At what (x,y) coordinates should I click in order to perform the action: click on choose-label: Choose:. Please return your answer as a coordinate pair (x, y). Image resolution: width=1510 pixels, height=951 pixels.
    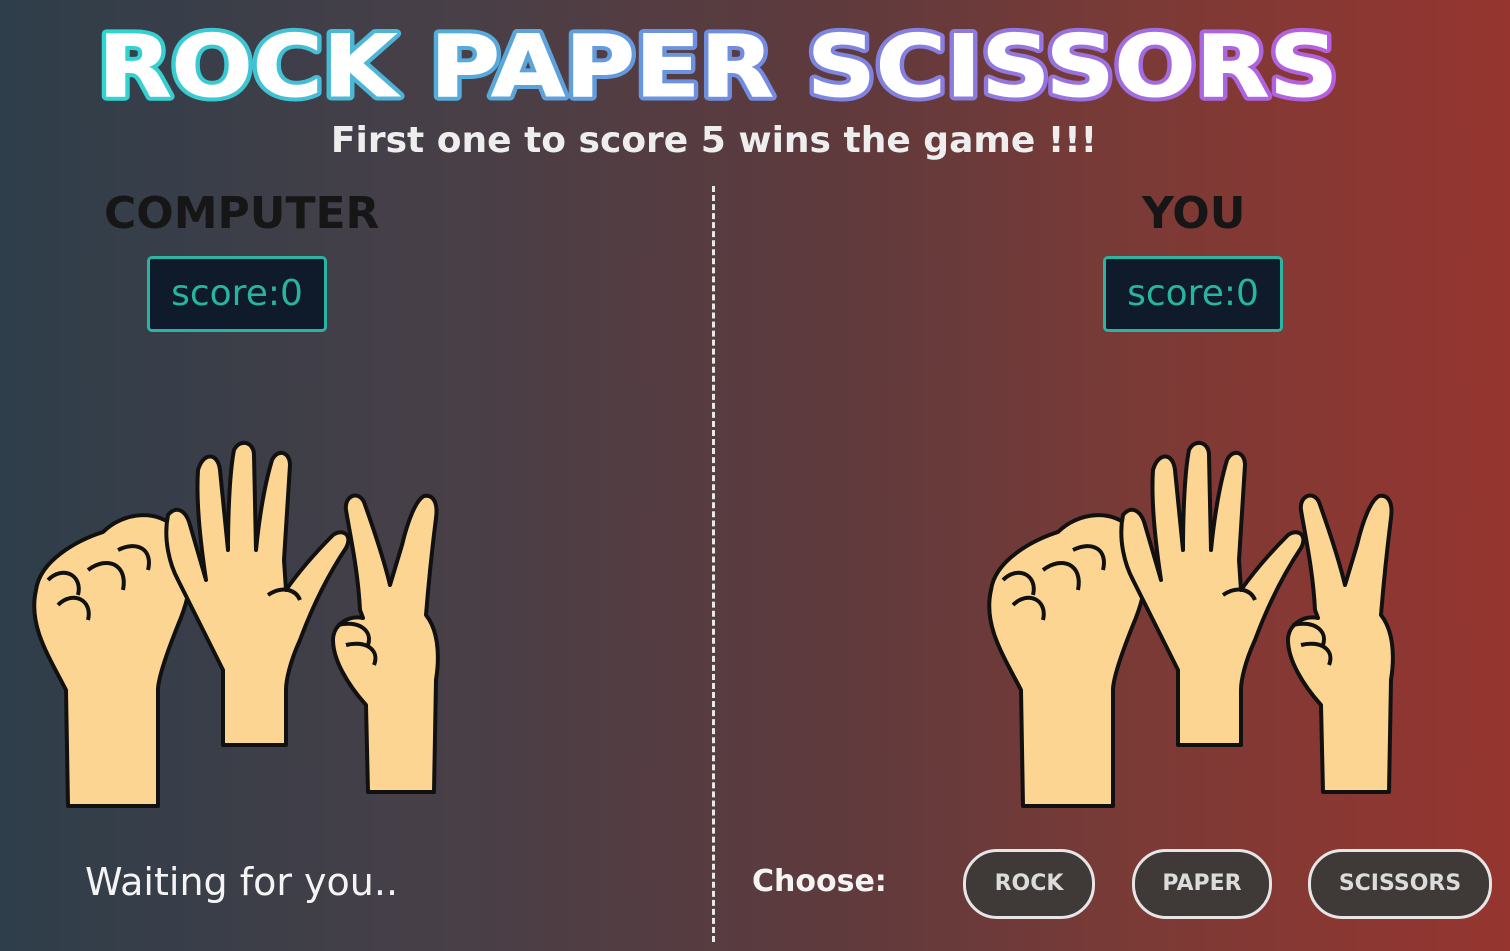
    Looking at the image, I should click on (819, 881).